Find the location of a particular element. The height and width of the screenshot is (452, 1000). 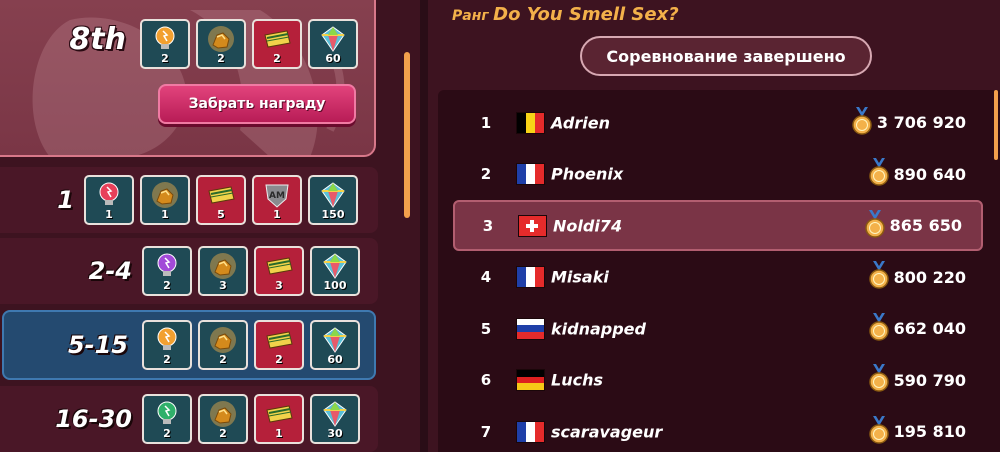

tier-items: 1 1 5 AM 1 150 is located at coordinates (221, 200).